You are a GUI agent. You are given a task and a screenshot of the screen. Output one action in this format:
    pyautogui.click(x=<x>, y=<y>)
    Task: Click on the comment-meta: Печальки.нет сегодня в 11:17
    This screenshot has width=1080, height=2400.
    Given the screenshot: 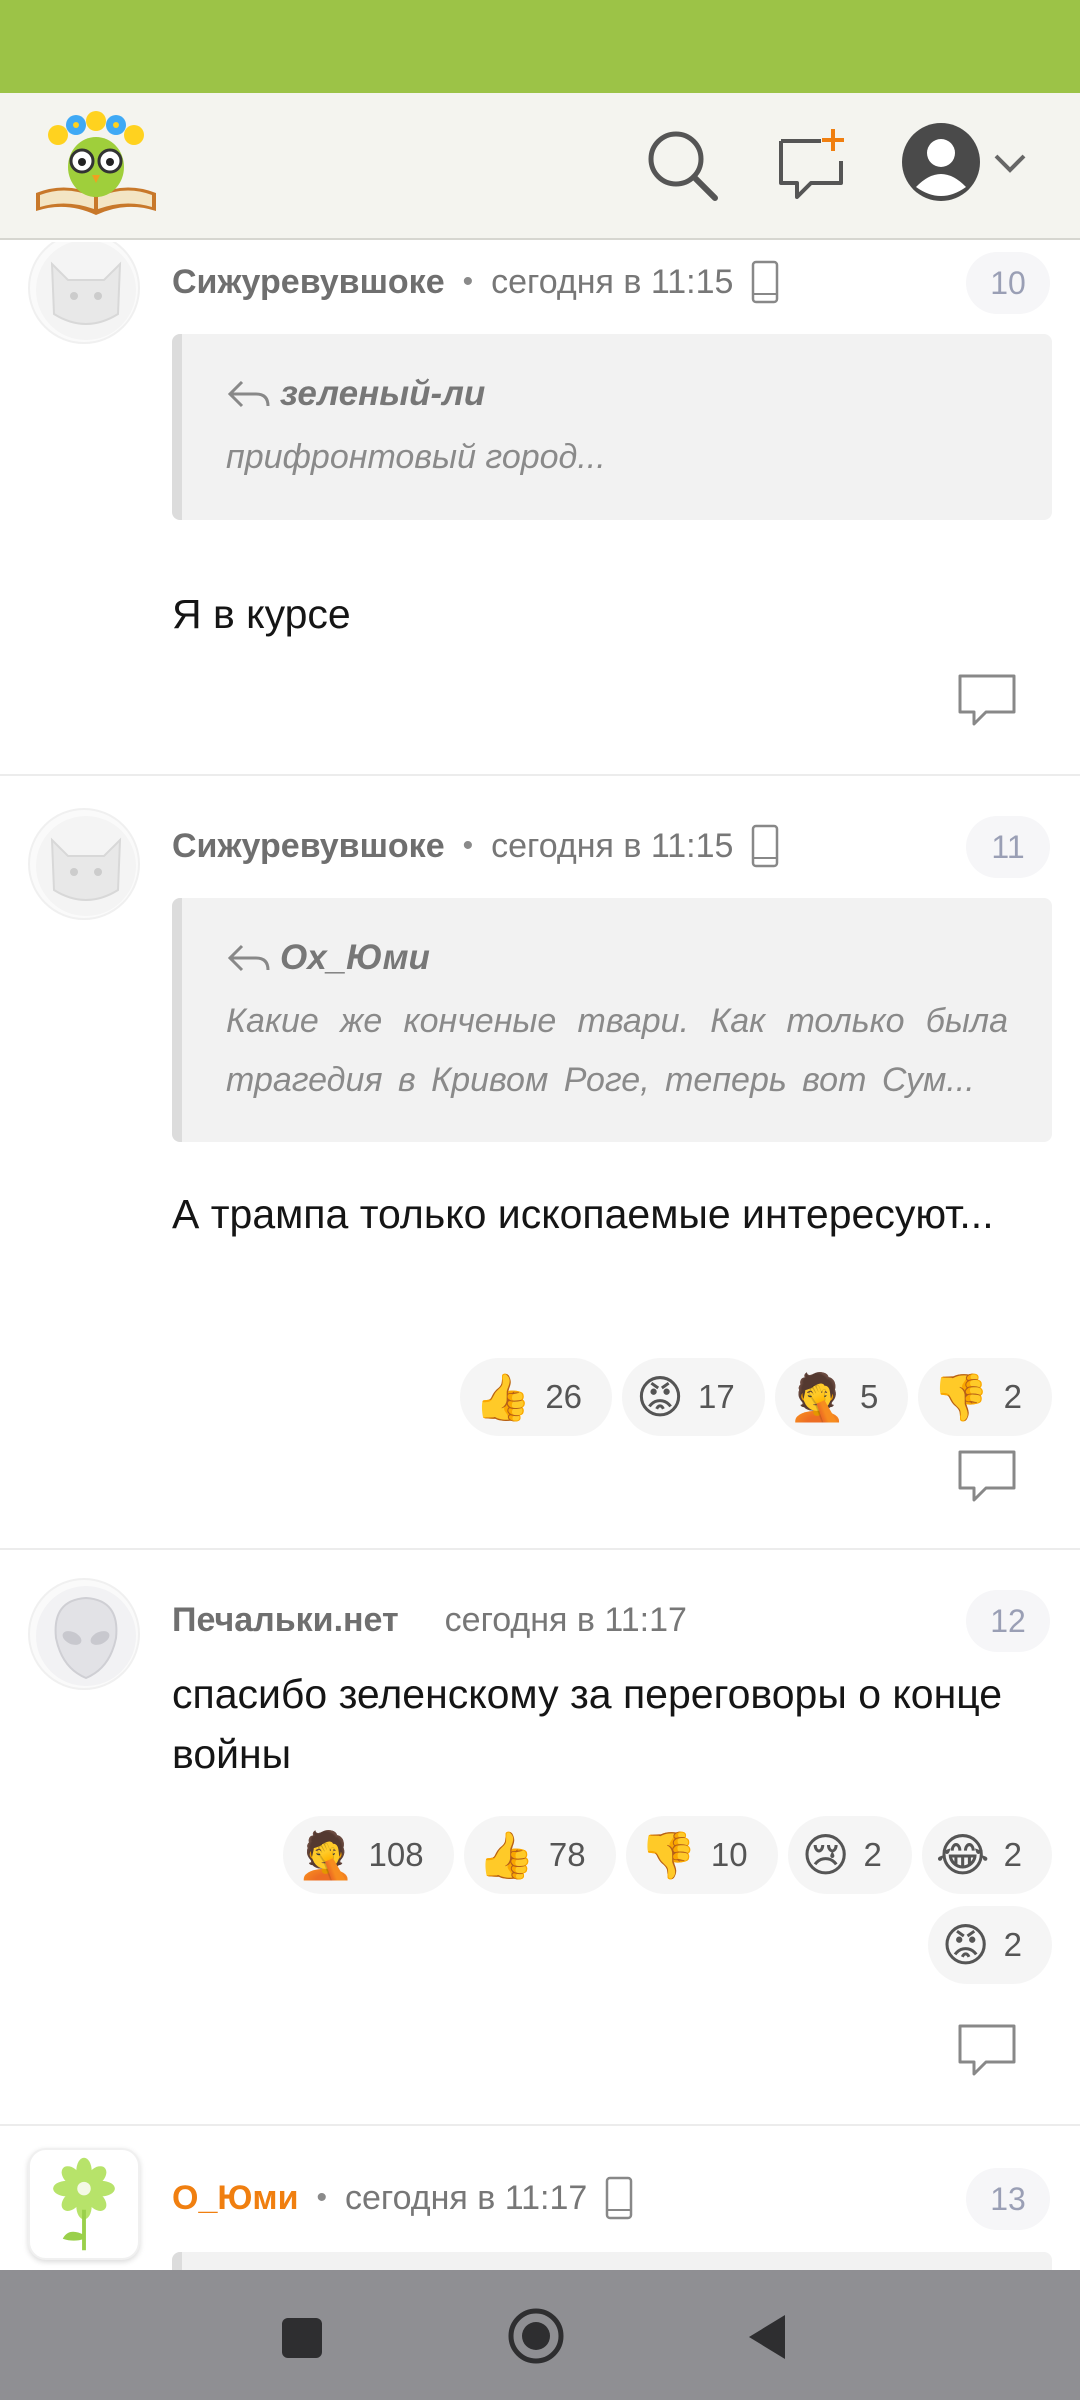 What is the action you would take?
    pyautogui.click(x=429, y=1620)
    